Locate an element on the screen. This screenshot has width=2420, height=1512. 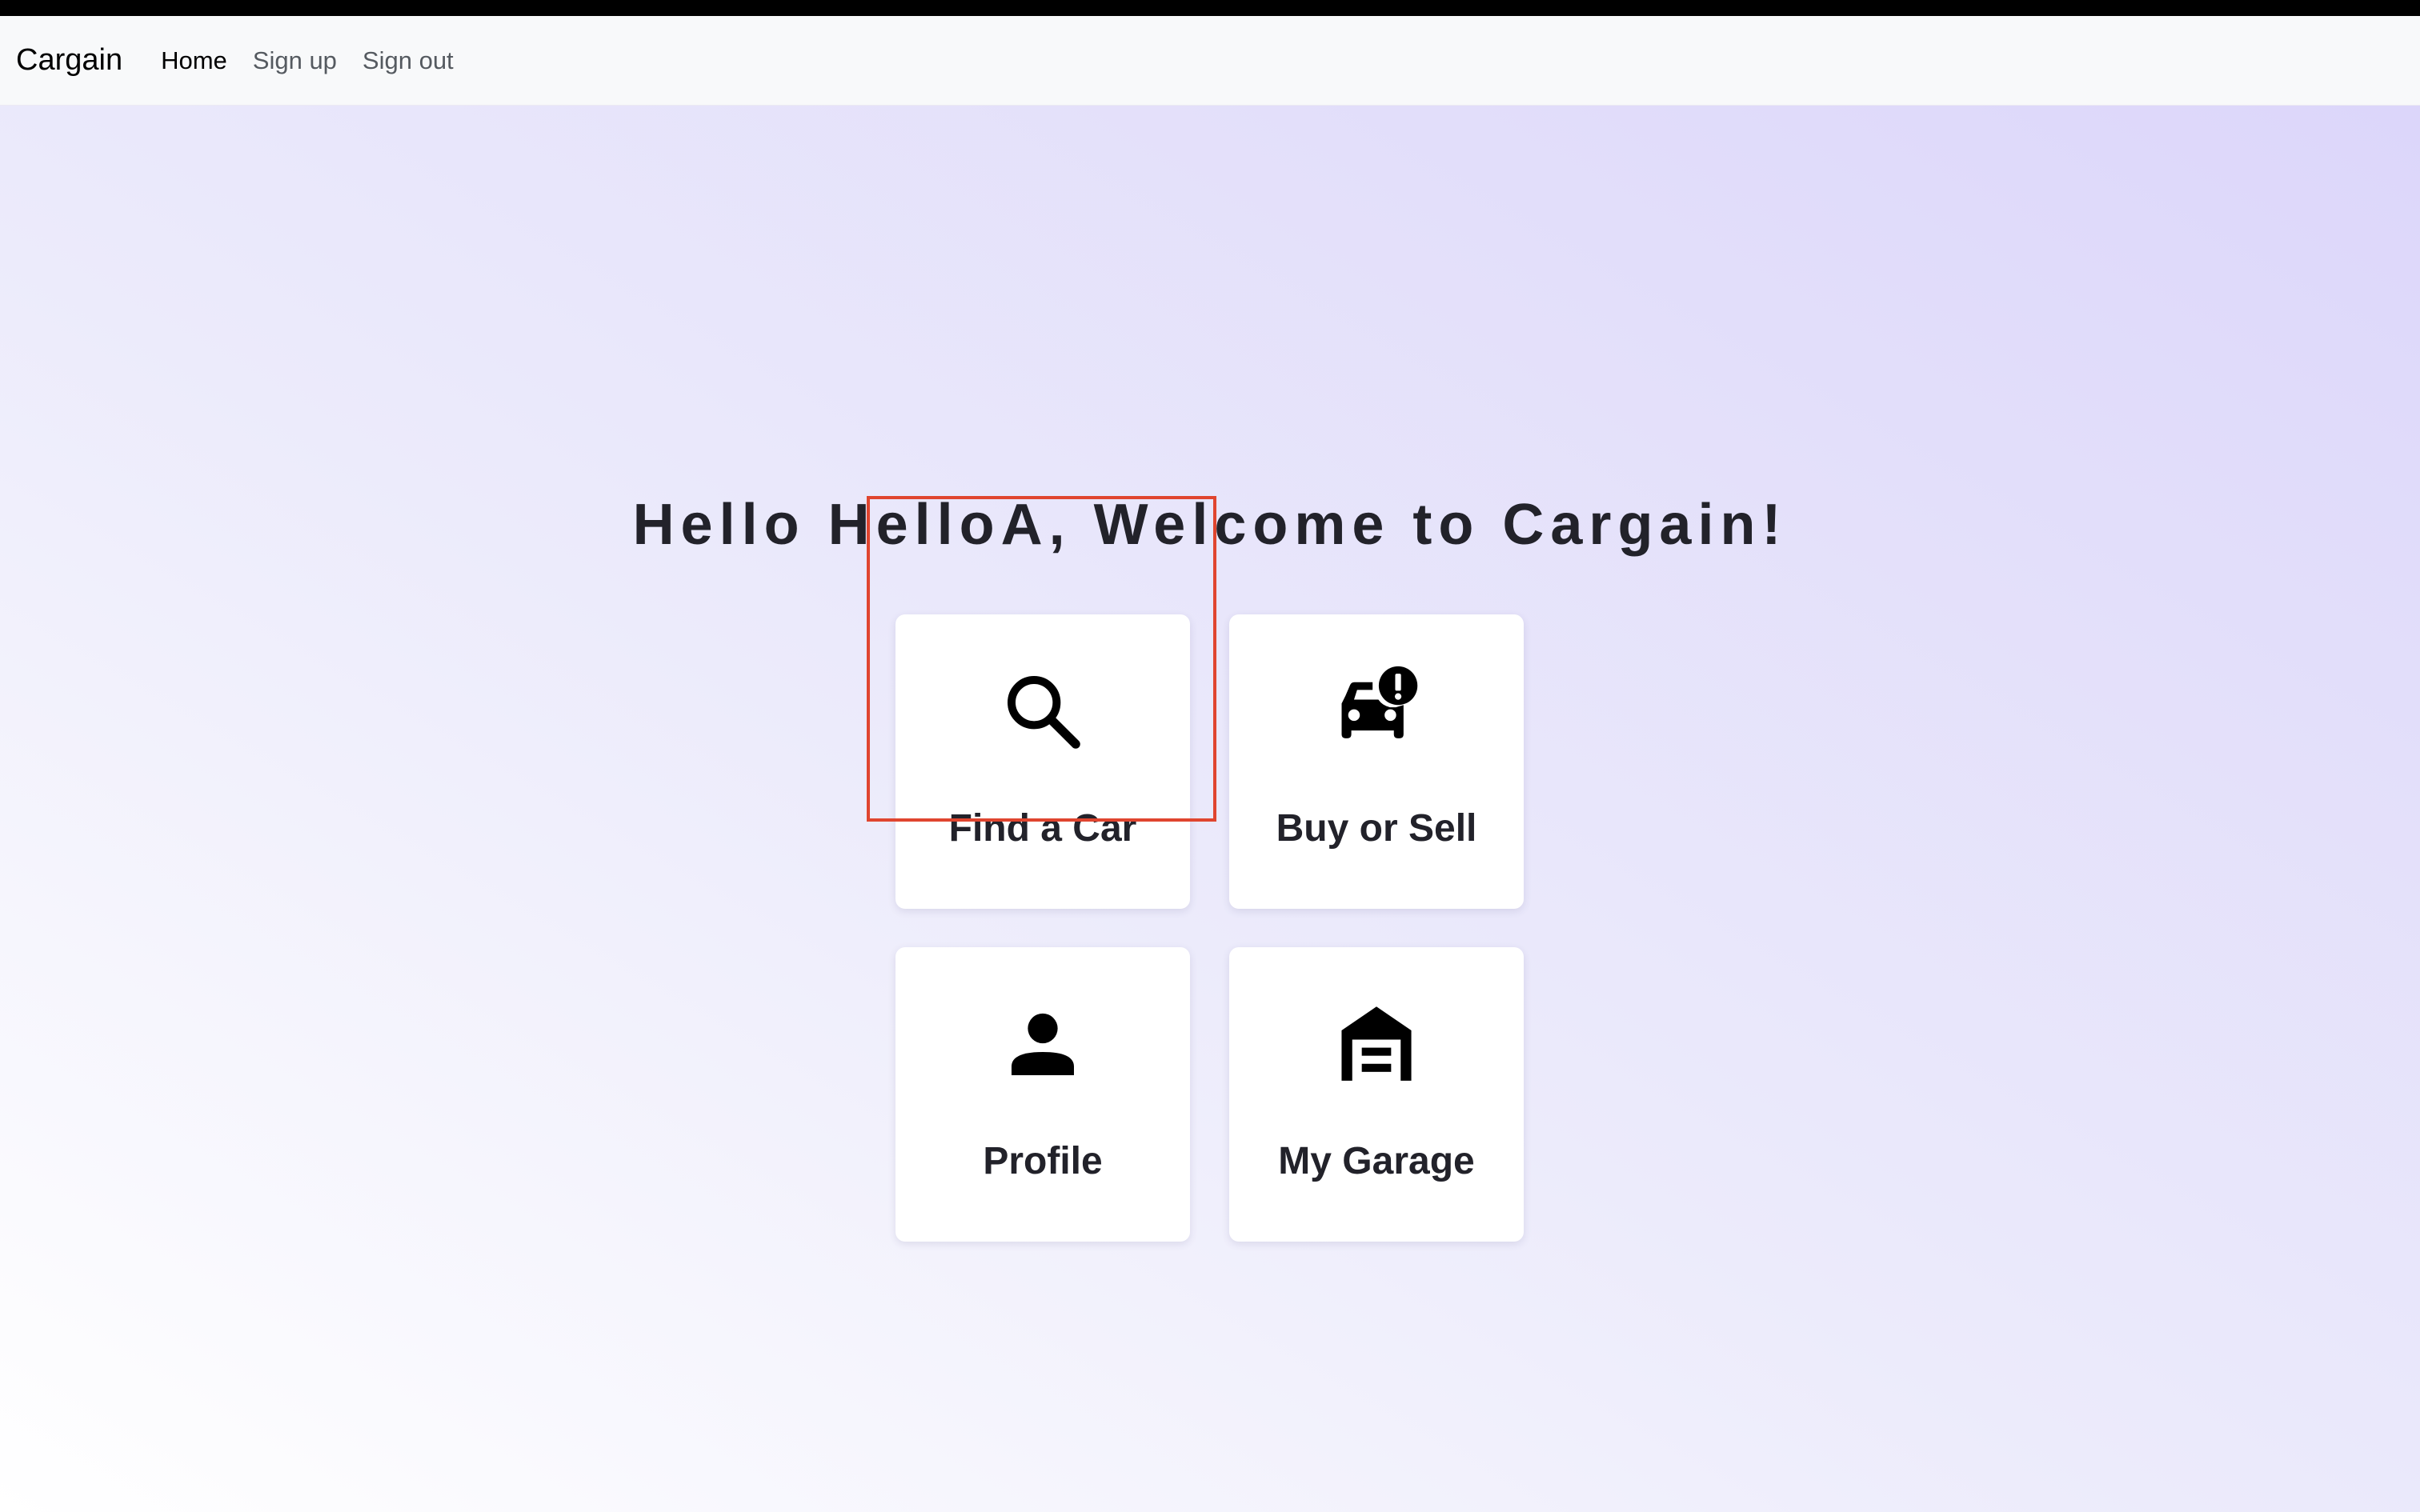
profile-label: Profile is located at coordinates (1043, 1161).